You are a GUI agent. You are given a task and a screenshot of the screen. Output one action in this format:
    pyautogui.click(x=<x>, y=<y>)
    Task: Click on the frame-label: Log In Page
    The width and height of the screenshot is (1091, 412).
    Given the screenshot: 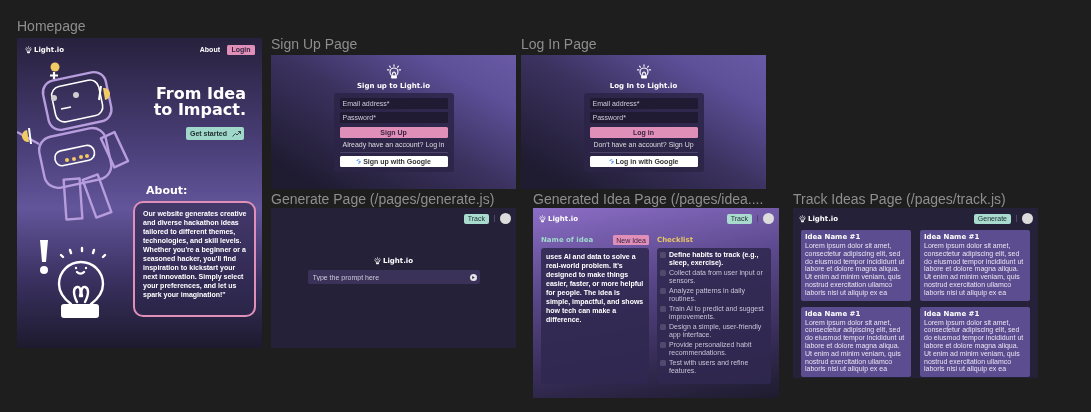 What is the action you would take?
    pyautogui.click(x=559, y=44)
    